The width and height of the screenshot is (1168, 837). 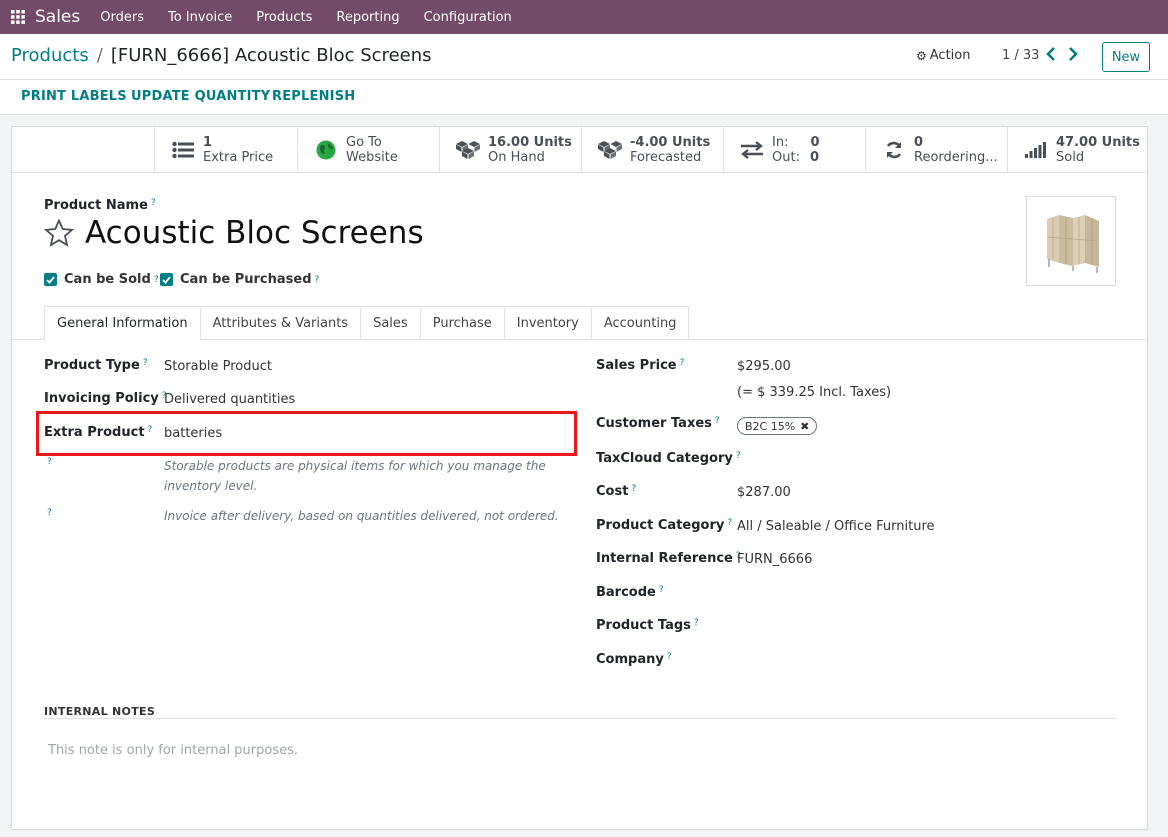 I want to click on product-category-field: All / Saleable / Office Furniture, so click(x=836, y=526).